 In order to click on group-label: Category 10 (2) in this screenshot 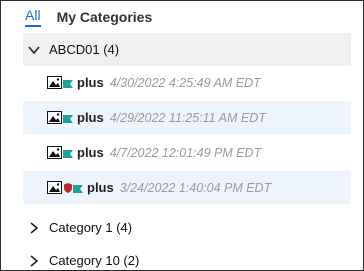, I will do `click(94, 260)`.